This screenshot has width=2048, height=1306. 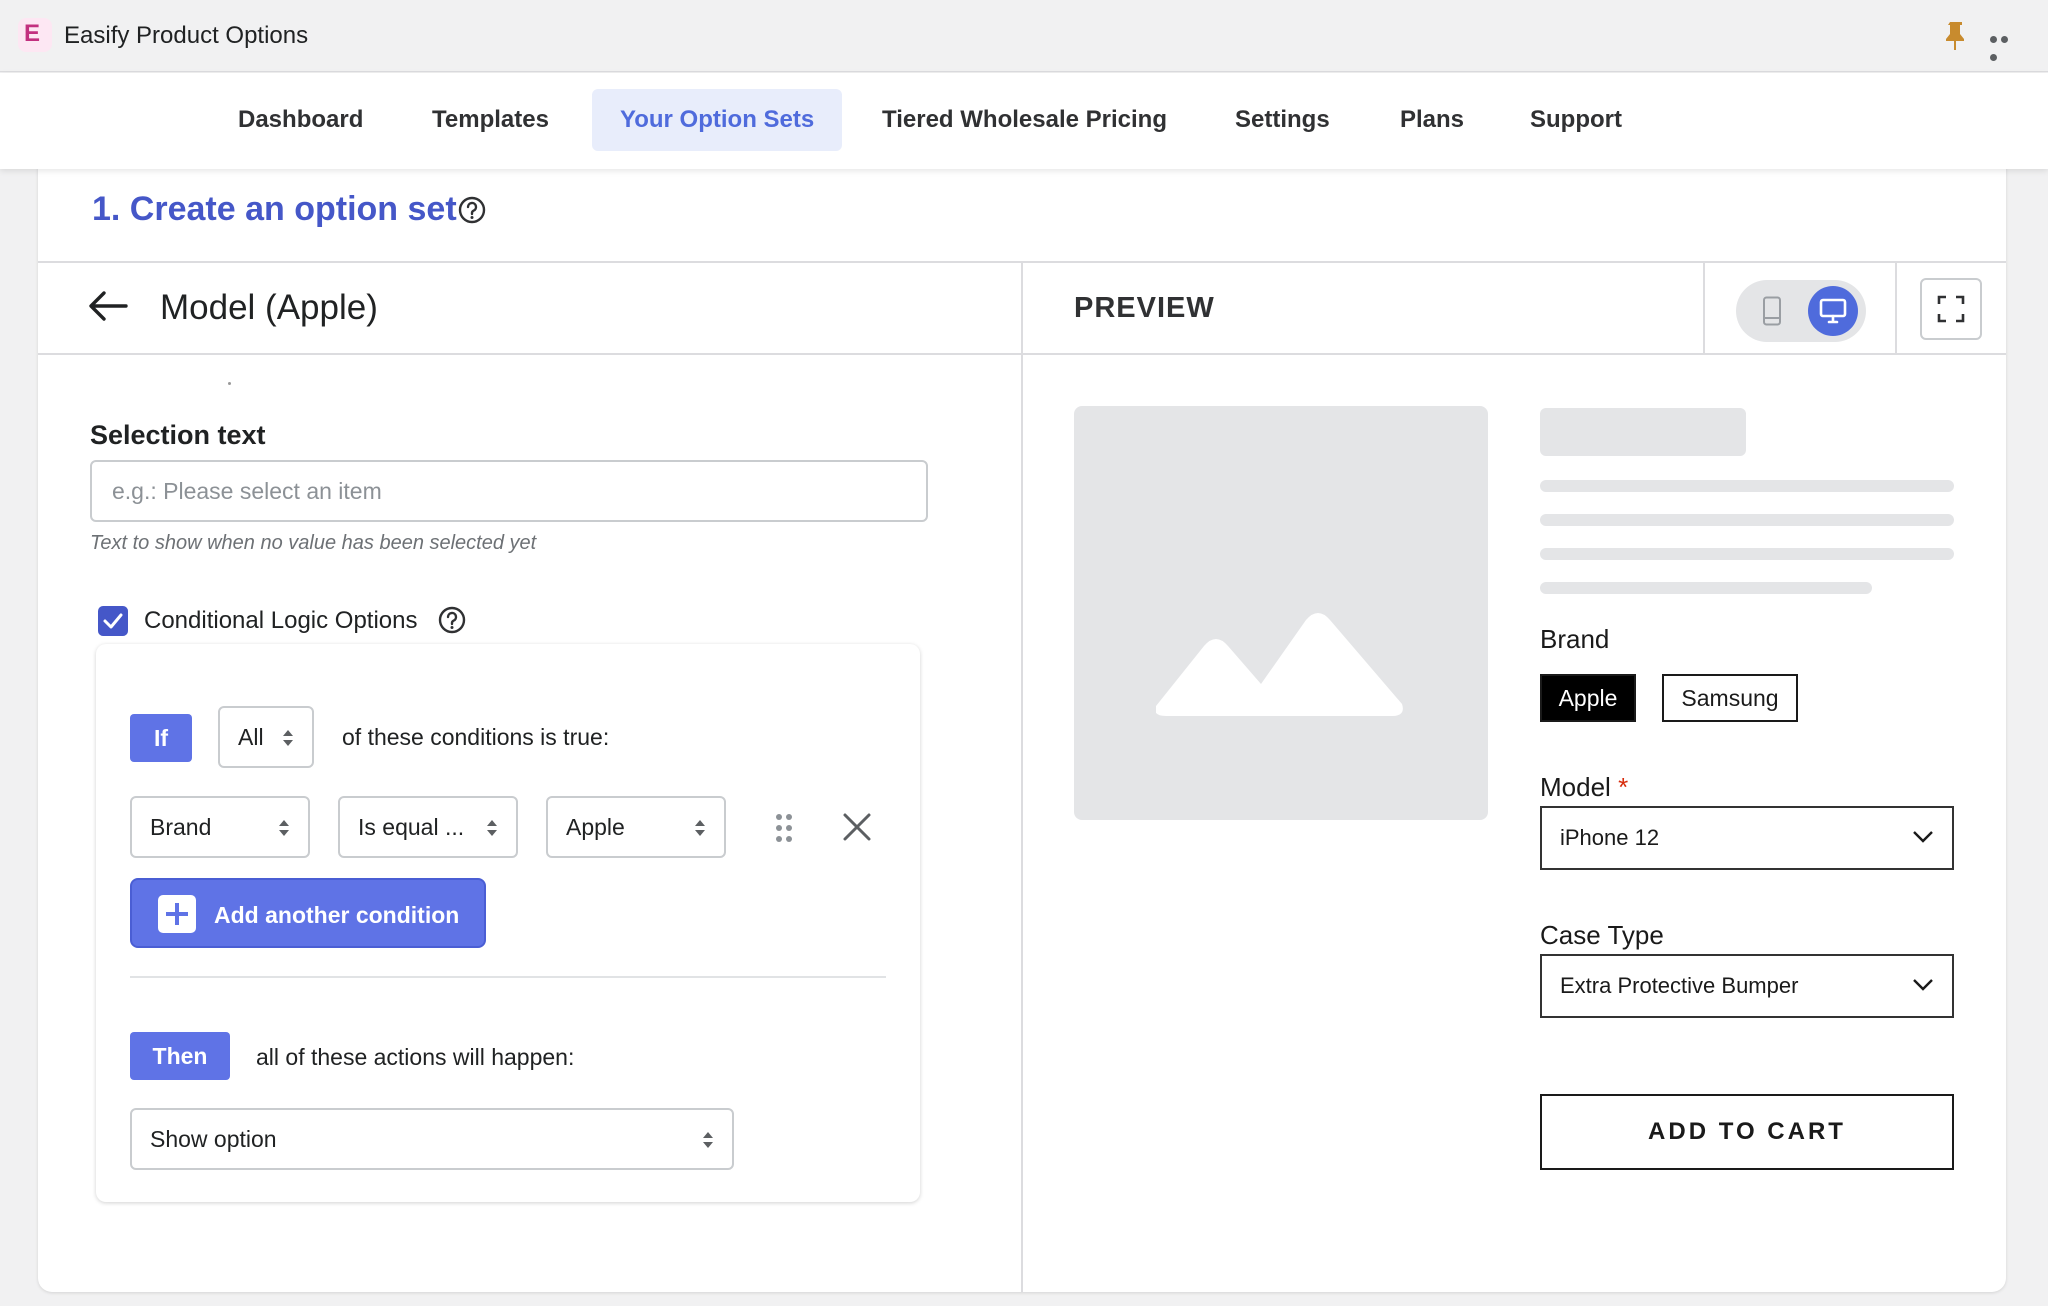 What do you see at coordinates (266, 737) in the screenshot?
I see `match-mode-select: All` at bounding box center [266, 737].